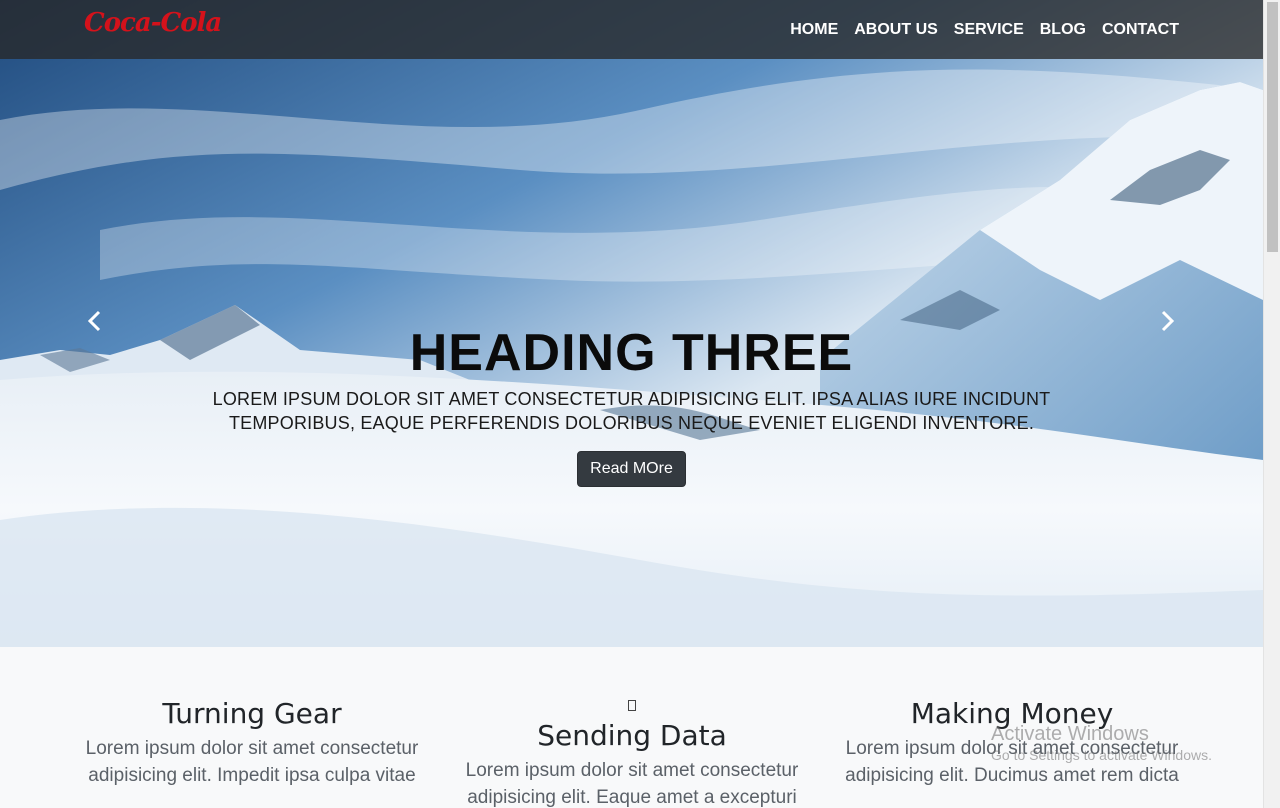 Image resolution: width=1280 pixels, height=808 pixels. I want to click on nav-item-contact: CONTACT, so click(1140, 30).